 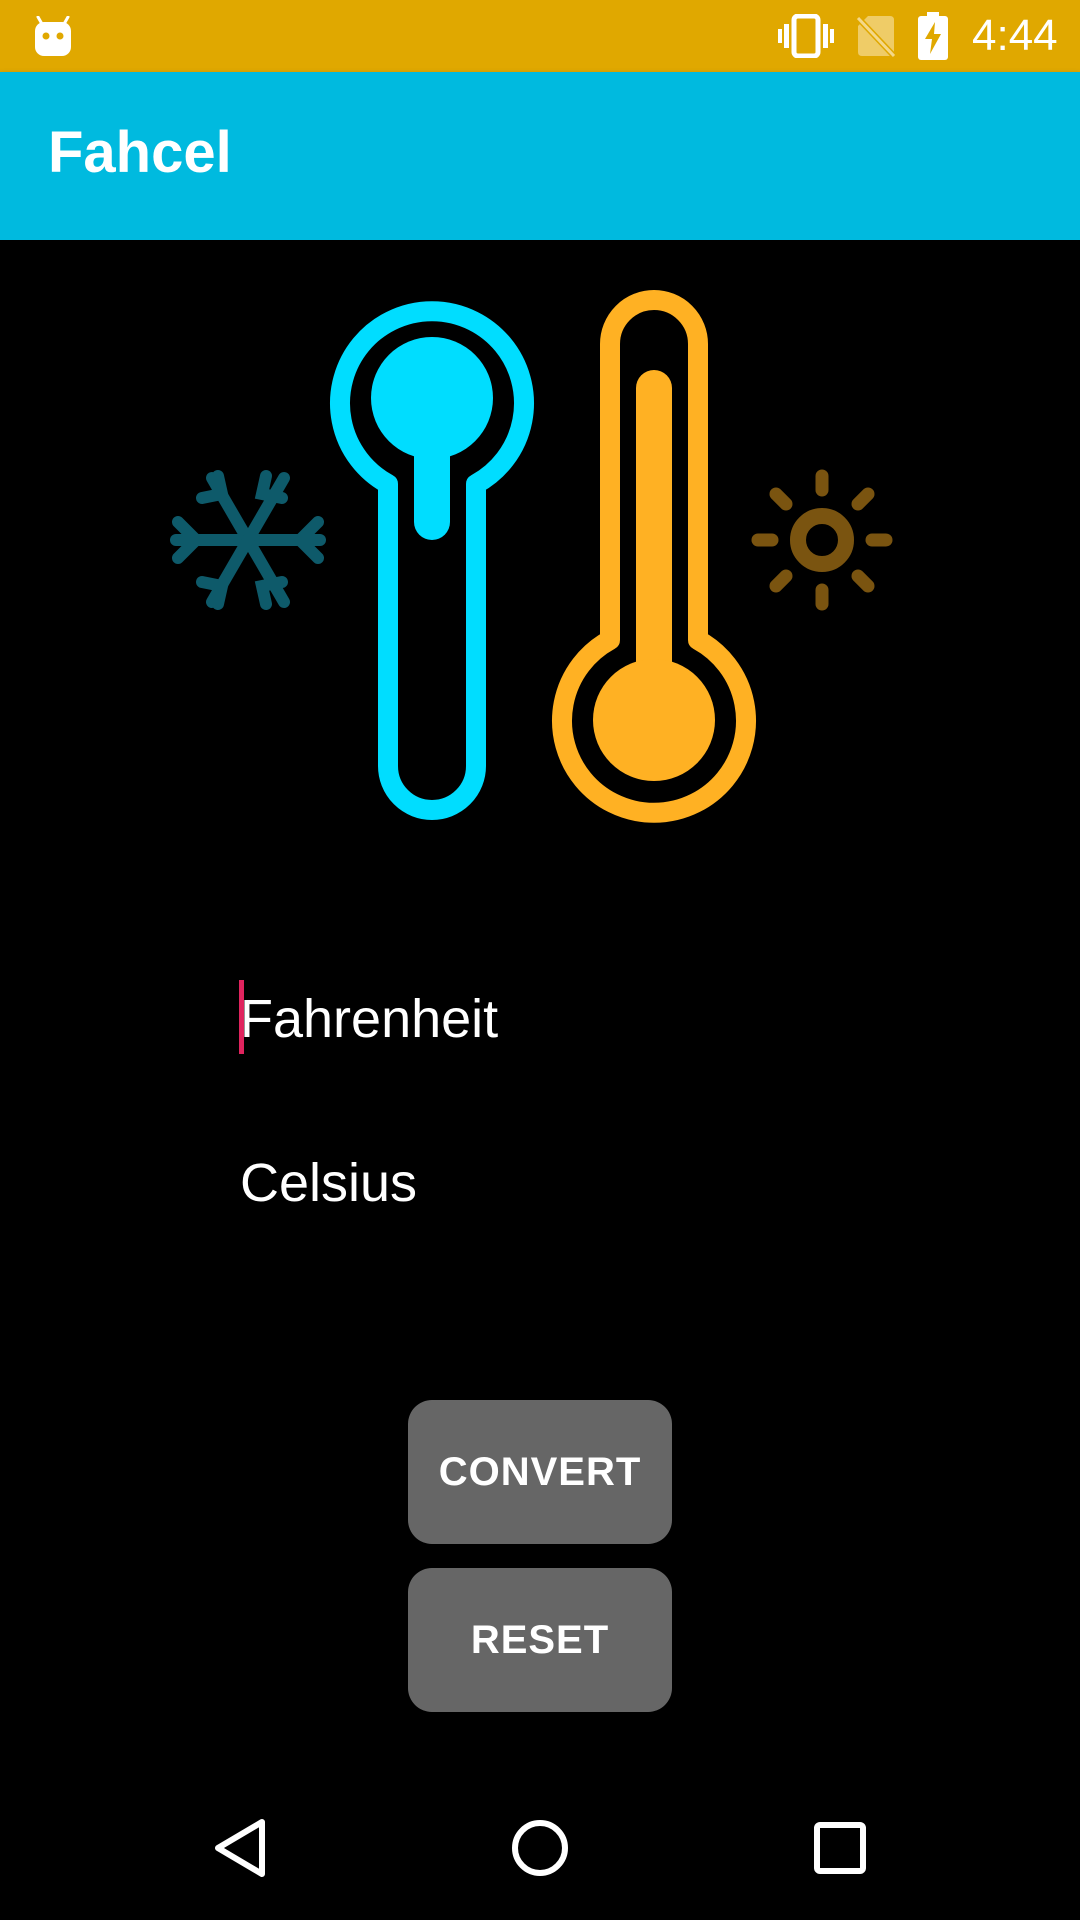 I want to click on home-icon, so click(x=540, y=1848).